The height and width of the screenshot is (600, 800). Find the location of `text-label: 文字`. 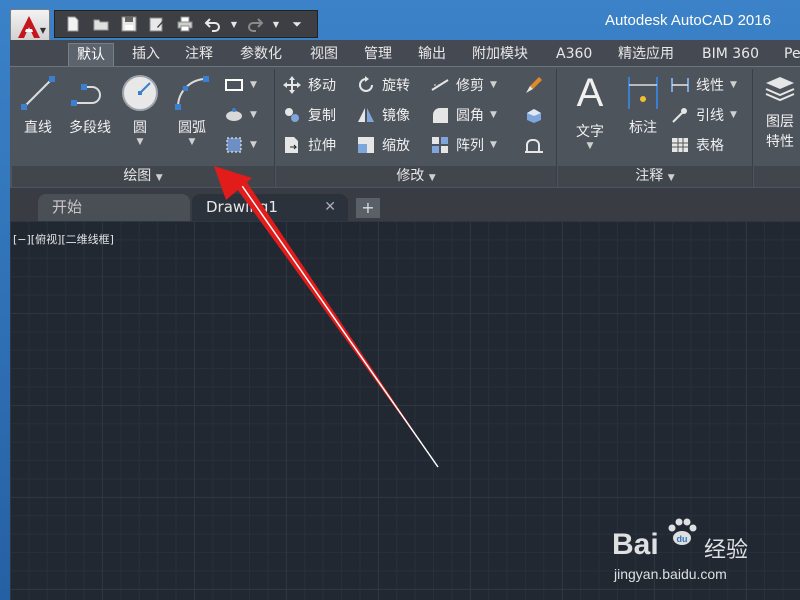

text-label: 文字 is located at coordinates (590, 132).